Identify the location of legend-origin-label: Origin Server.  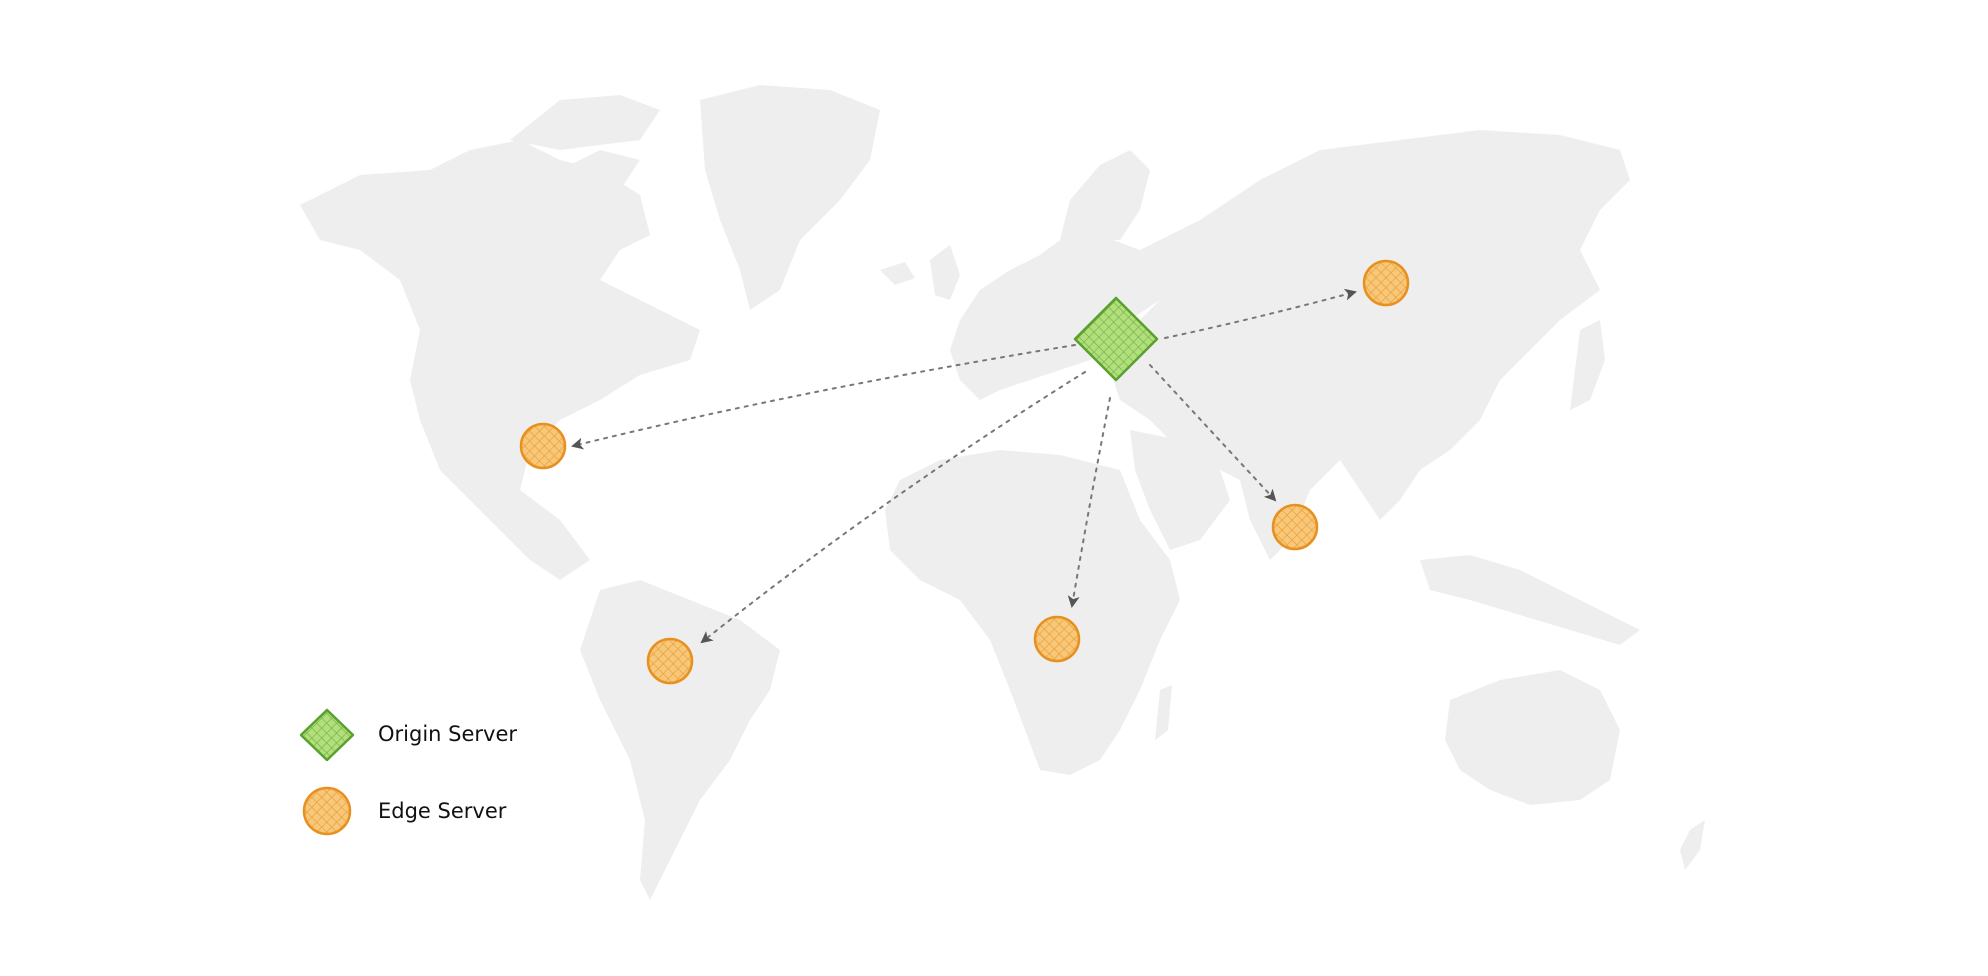
(447, 734).